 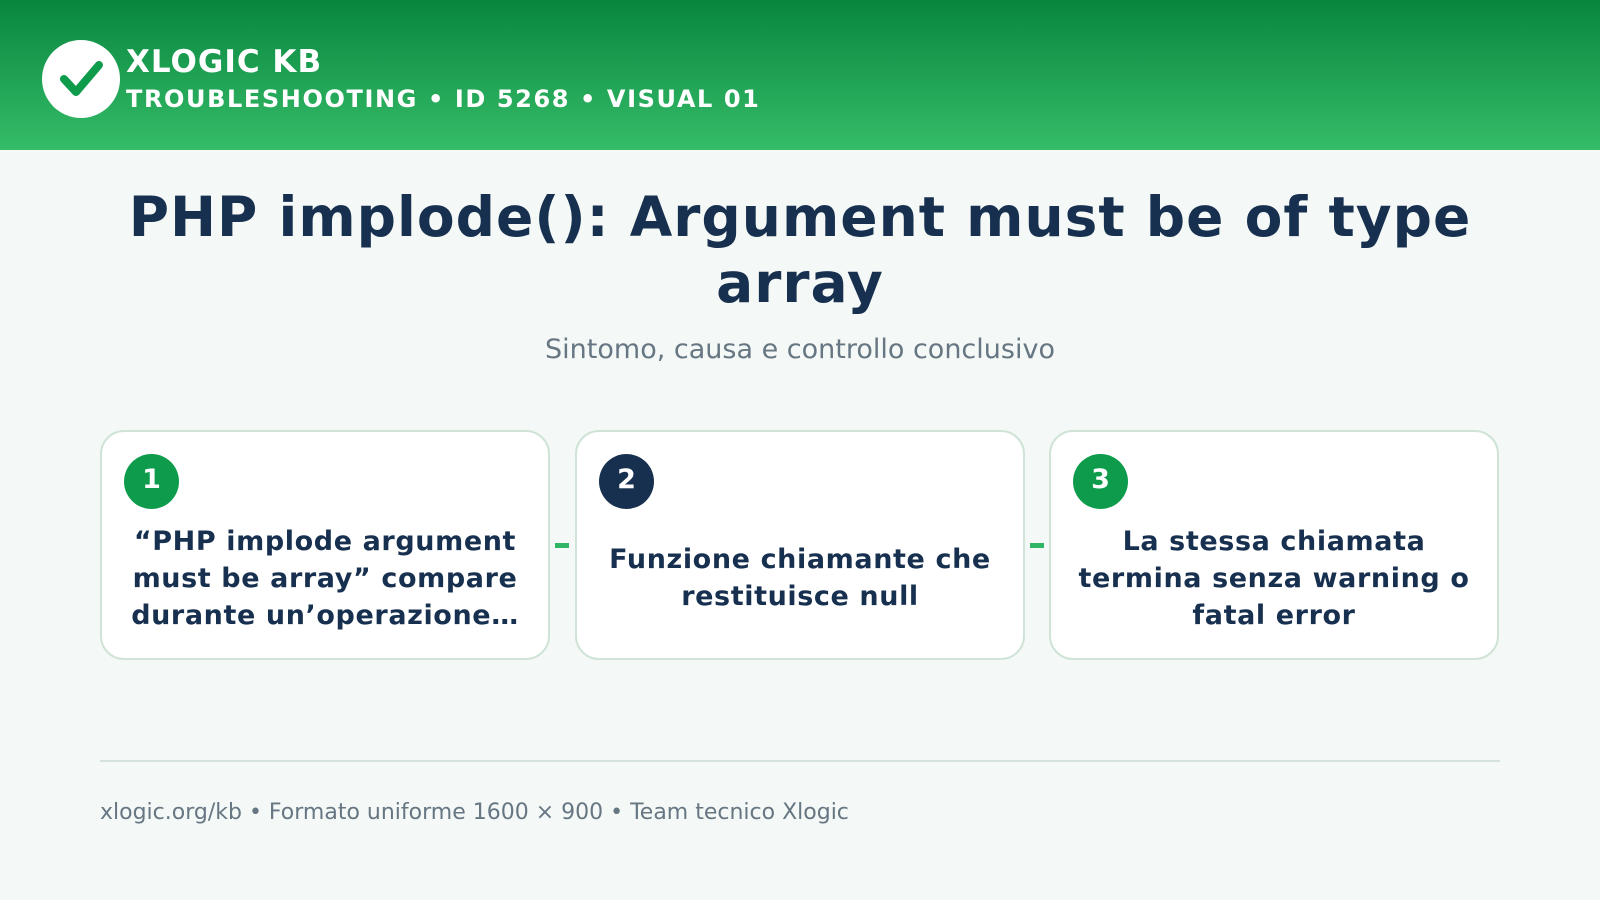 What do you see at coordinates (1100, 481) in the screenshot?
I see `step-number-badge: 3` at bounding box center [1100, 481].